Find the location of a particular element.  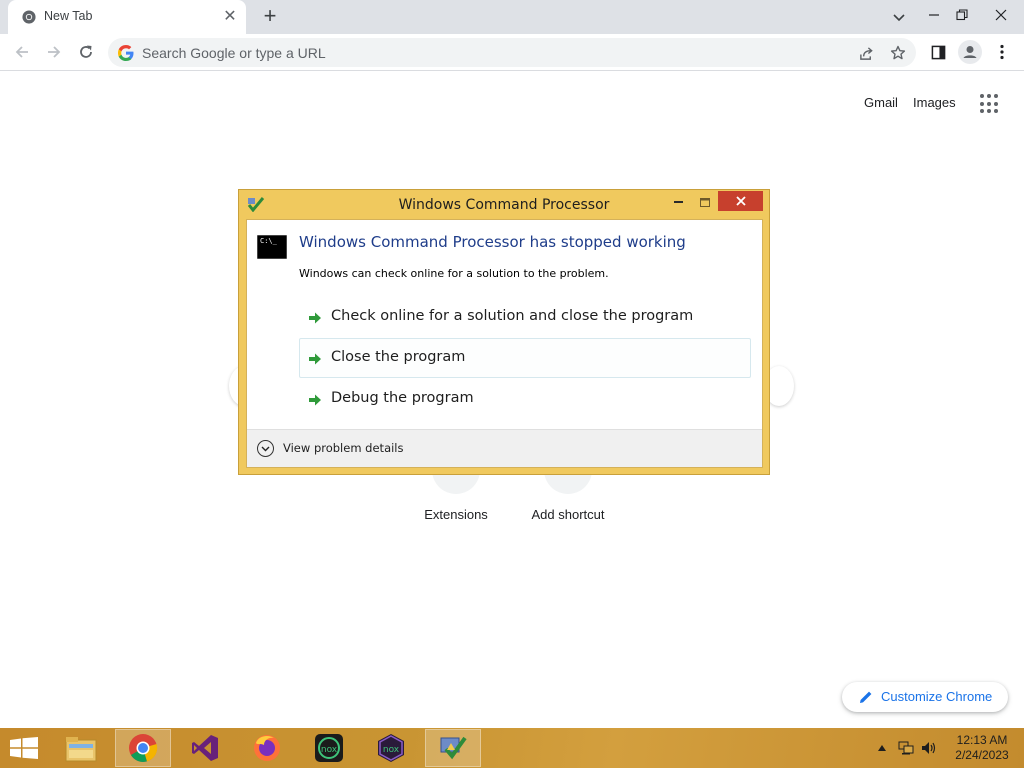

command-prompt-icon-text: C:\_ is located at coordinates (268, 241).